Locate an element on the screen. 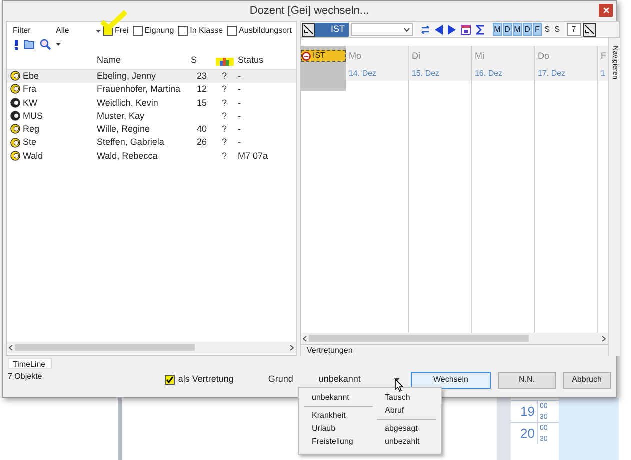 The height and width of the screenshot is (460, 631). code-cell-text: Fra is located at coordinates (29, 89).